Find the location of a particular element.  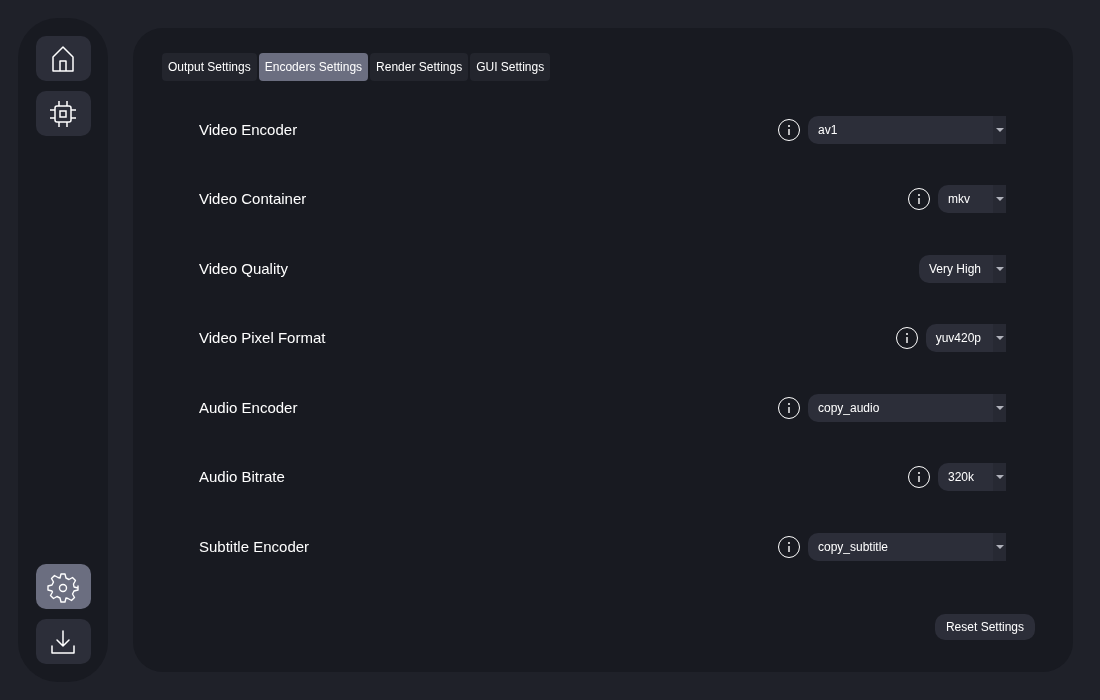

setting-label: Video Encoder is located at coordinates (248, 129).